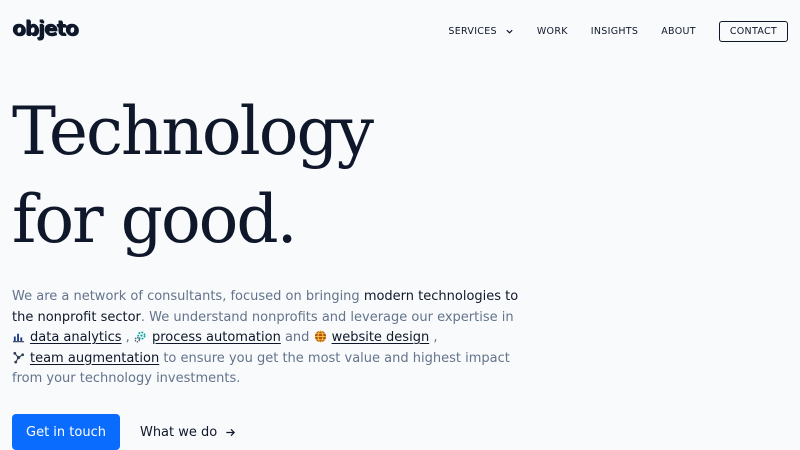 This screenshot has height=450, width=800. I want to click on chevron-down-icon, so click(509, 31).